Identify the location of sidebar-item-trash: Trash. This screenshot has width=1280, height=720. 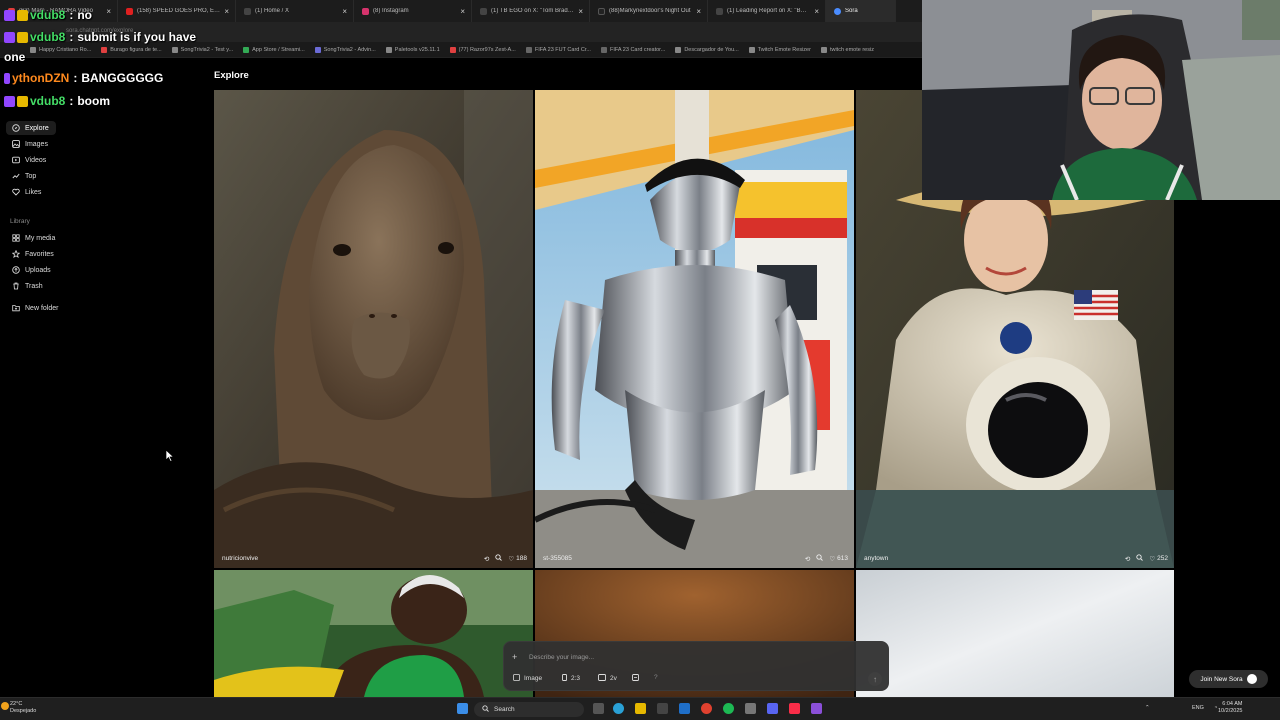
(38, 286).